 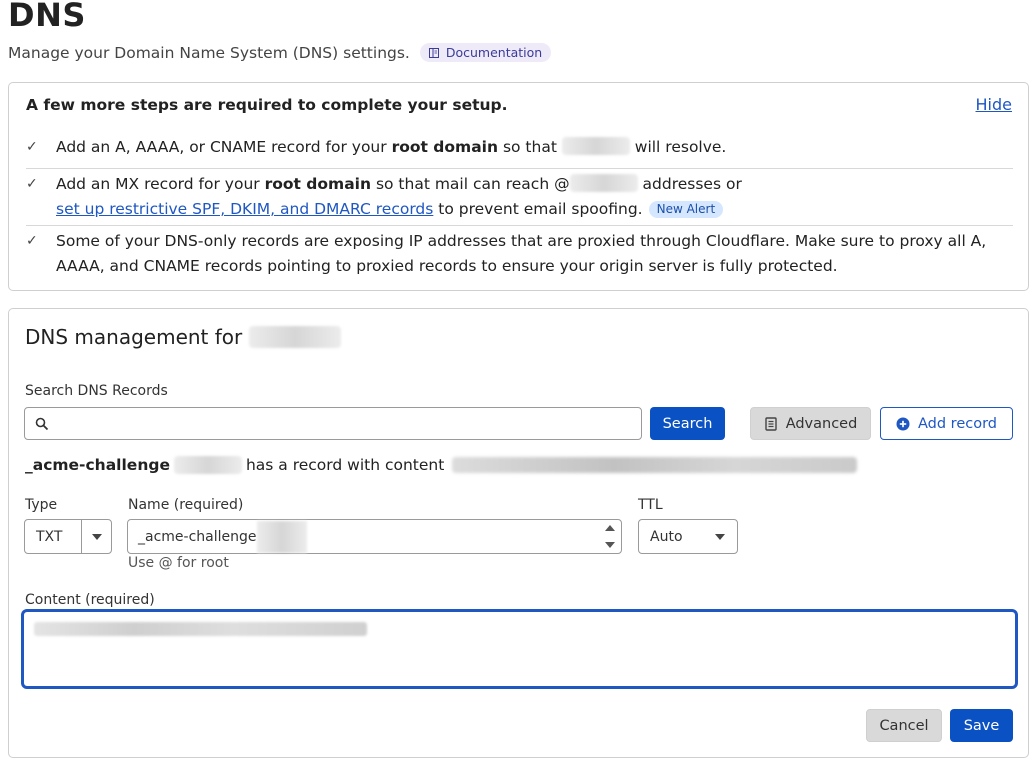 What do you see at coordinates (183, 337) in the screenshot?
I see `dns-management-heading: DNS management for` at bounding box center [183, 337].